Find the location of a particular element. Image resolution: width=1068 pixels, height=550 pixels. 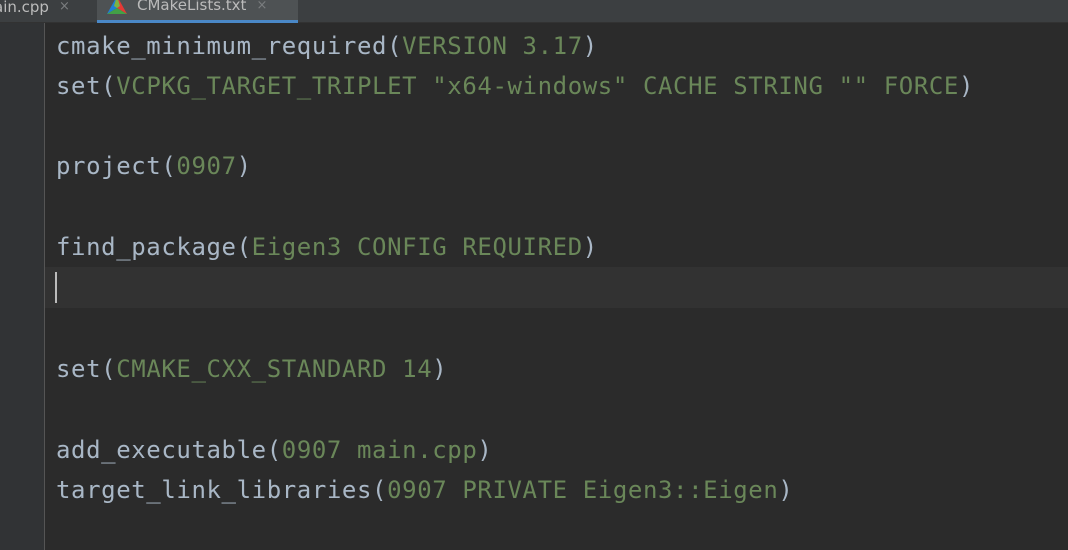

cmake-command: project is located at coordinates (109, 166).